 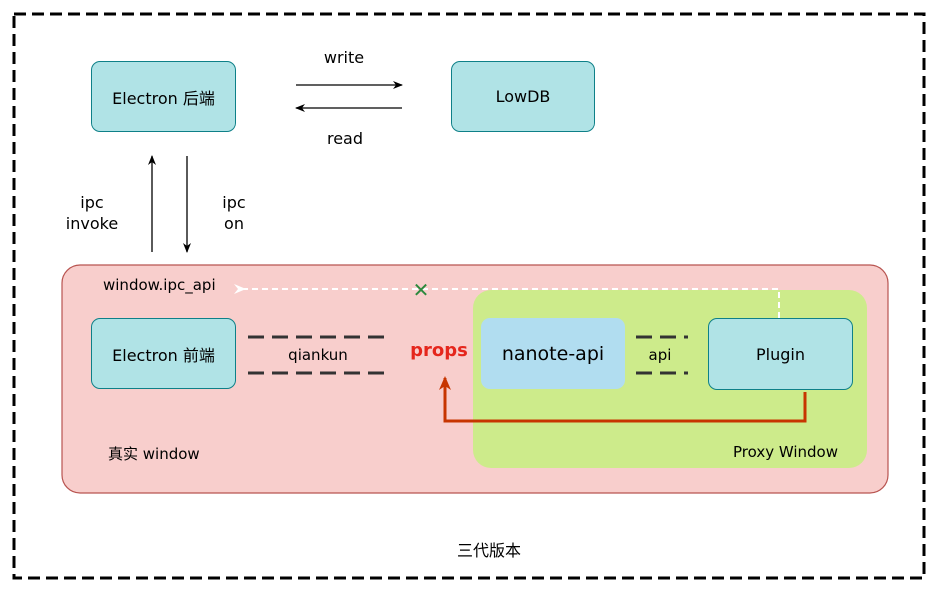 What do you see at coordinates (92, 213) in the screenshot?
I see `ipc-invoke-label: ipc invoke` at bounding box center [92, 213].